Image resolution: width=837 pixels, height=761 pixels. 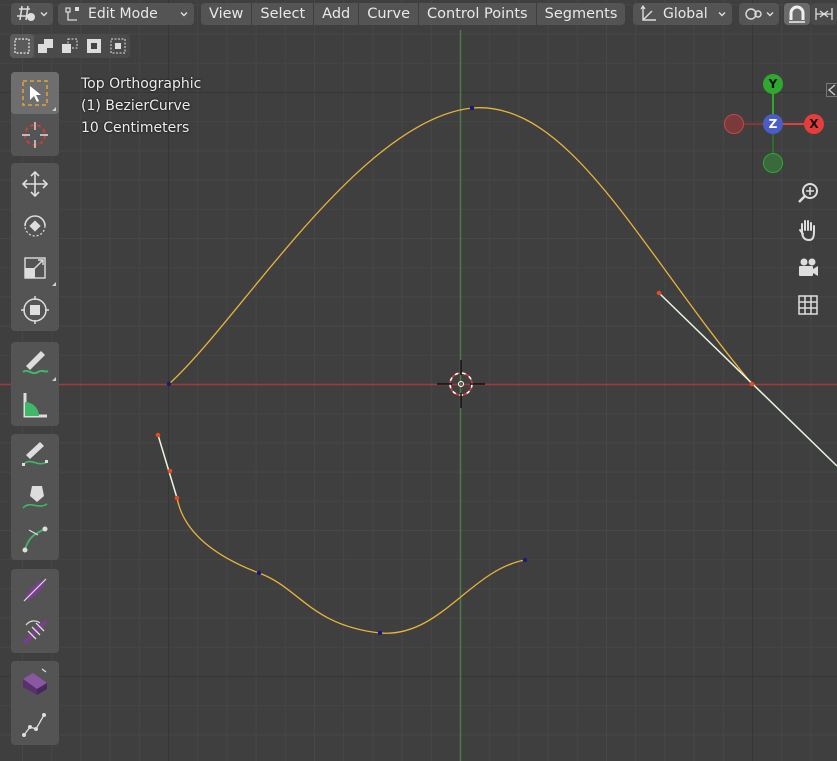 I want to click on transform-orientation-select: Global, so click(x=682, y=14).